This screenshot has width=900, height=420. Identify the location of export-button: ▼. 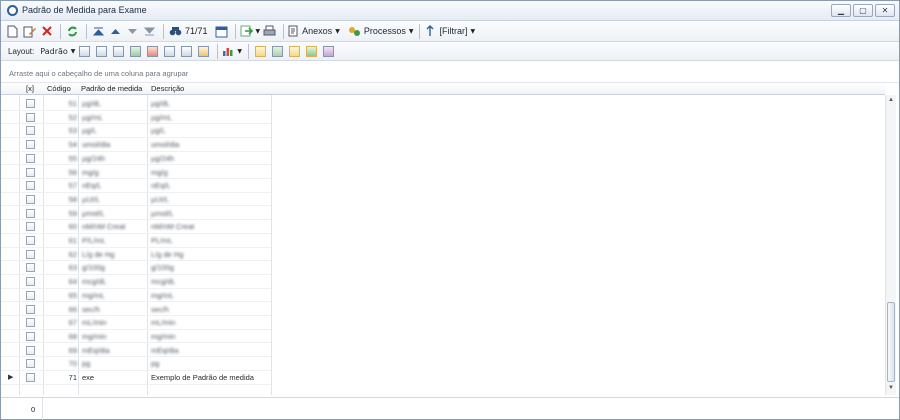
(250, 31).